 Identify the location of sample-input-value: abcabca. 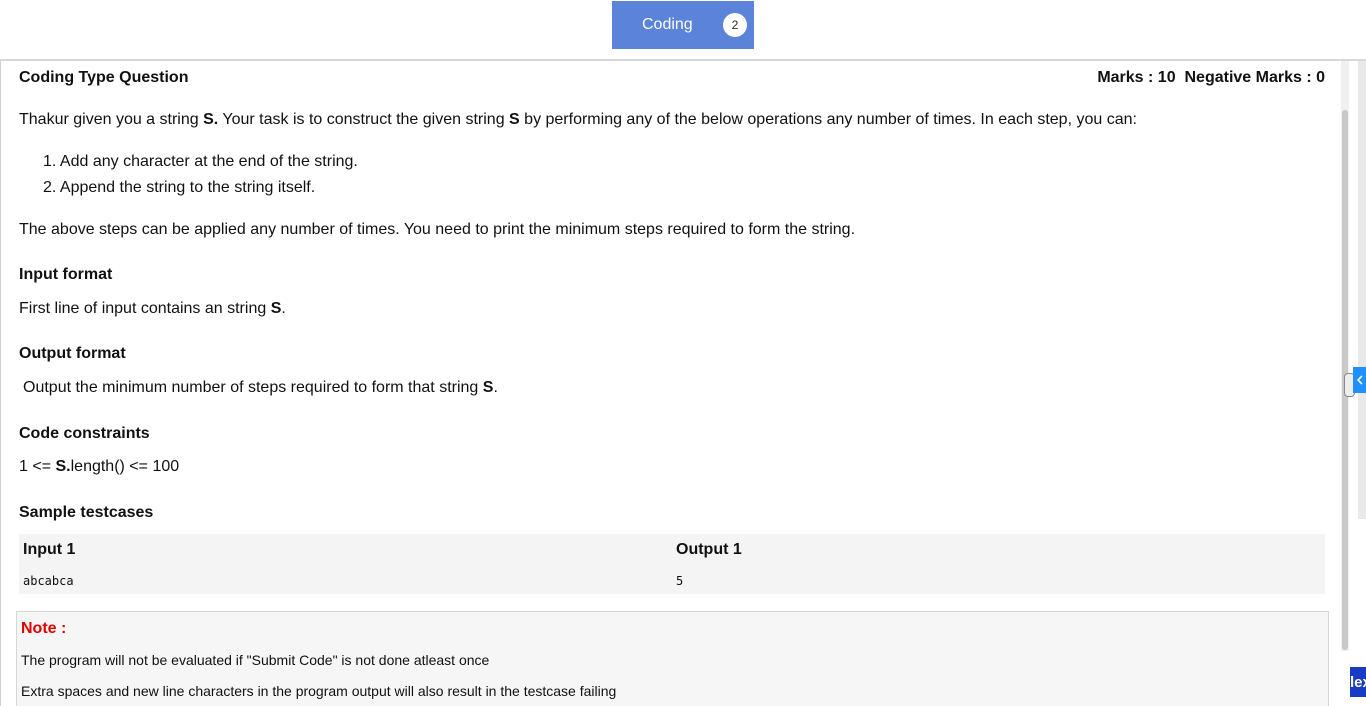
(48, 581).